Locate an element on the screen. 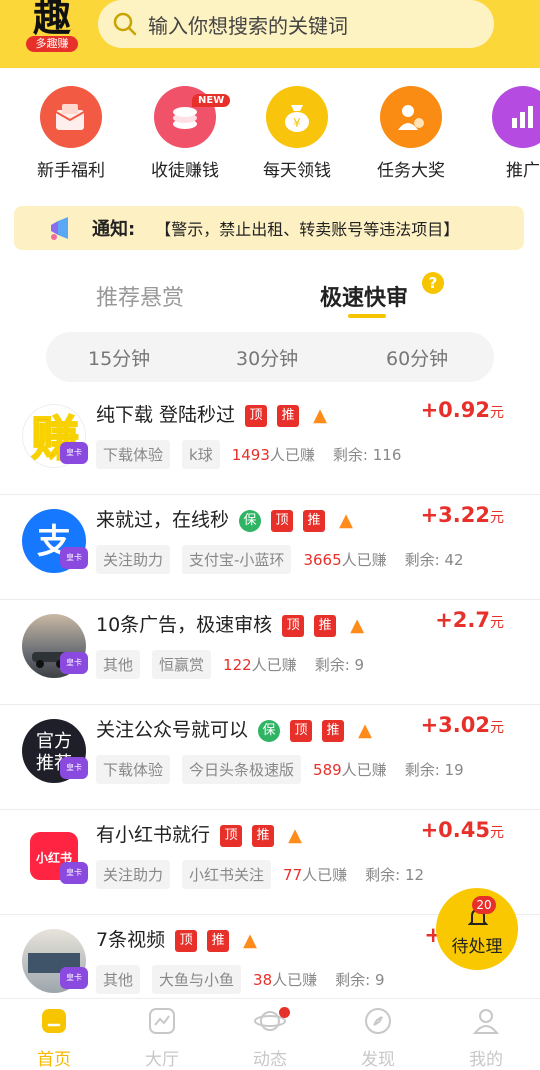  logo-text: 趣 is located at coordinates (51, 20).